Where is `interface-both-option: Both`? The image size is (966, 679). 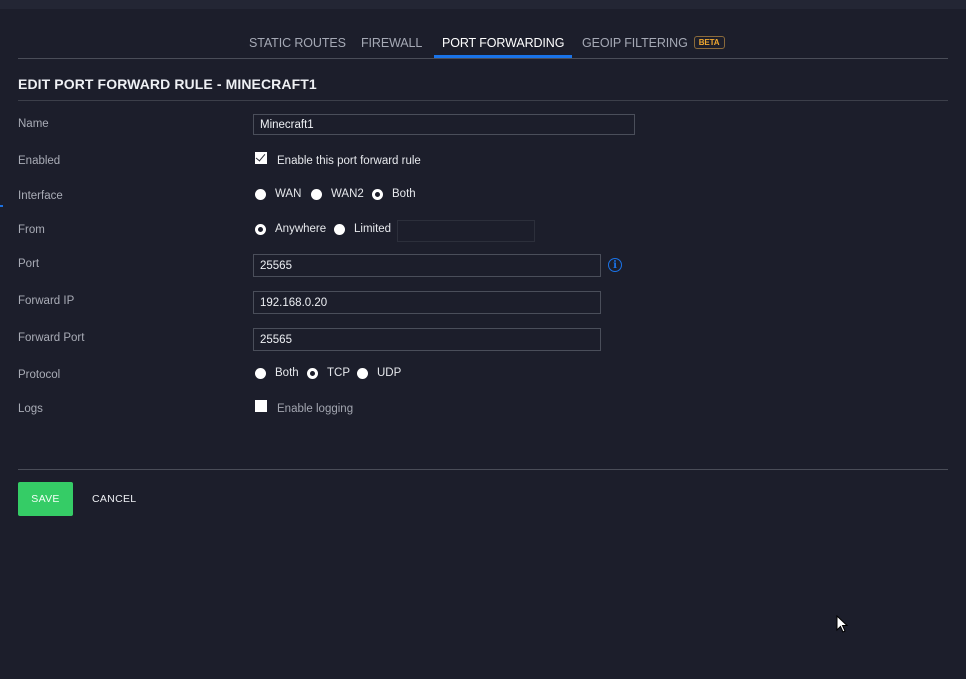
interface-both-option: Both is located at coordinates (394, 194).